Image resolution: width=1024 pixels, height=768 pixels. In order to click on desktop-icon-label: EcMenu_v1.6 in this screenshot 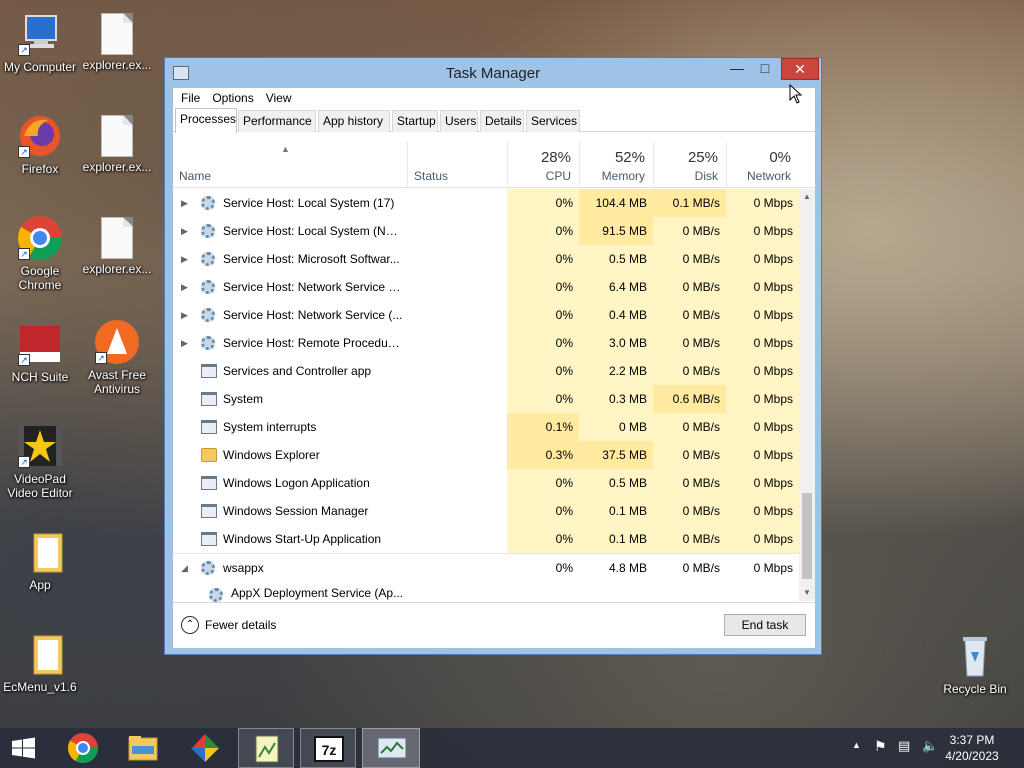, I will do `click(40, 687)`.